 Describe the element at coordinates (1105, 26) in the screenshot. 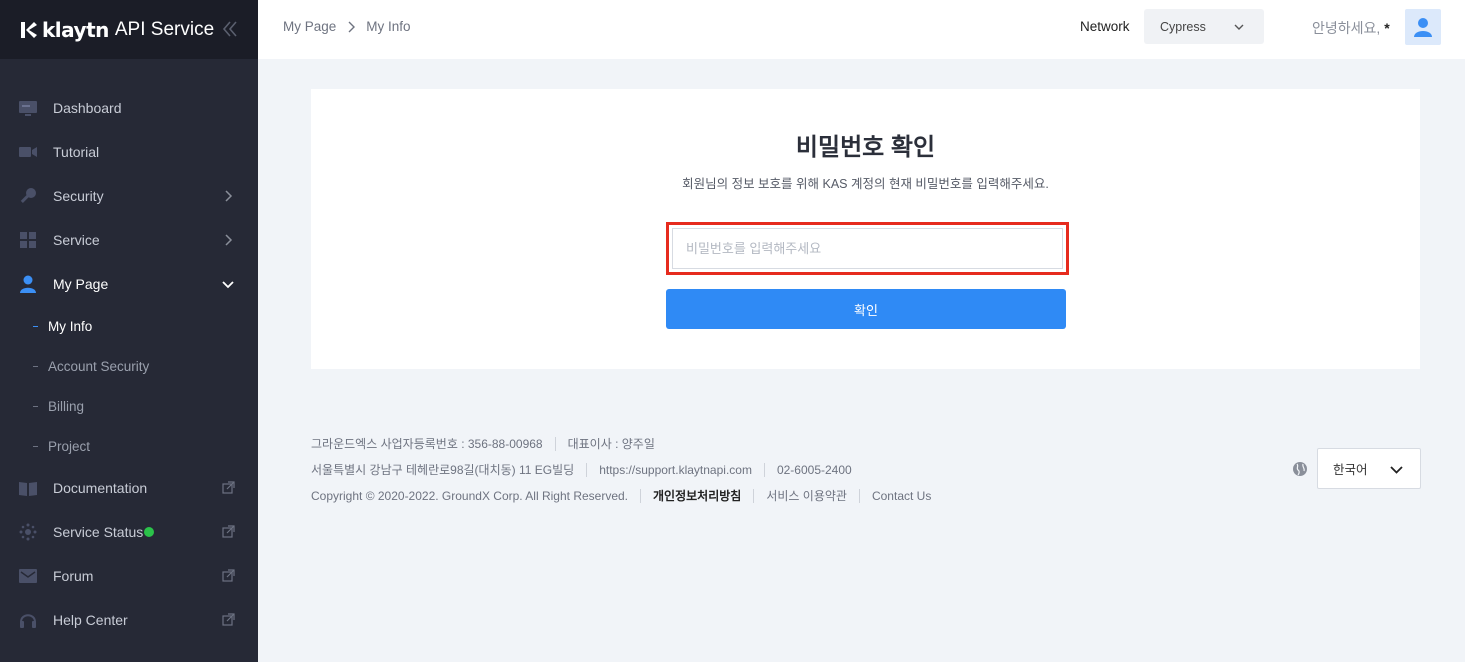

I see `network-label: Network` at that location.